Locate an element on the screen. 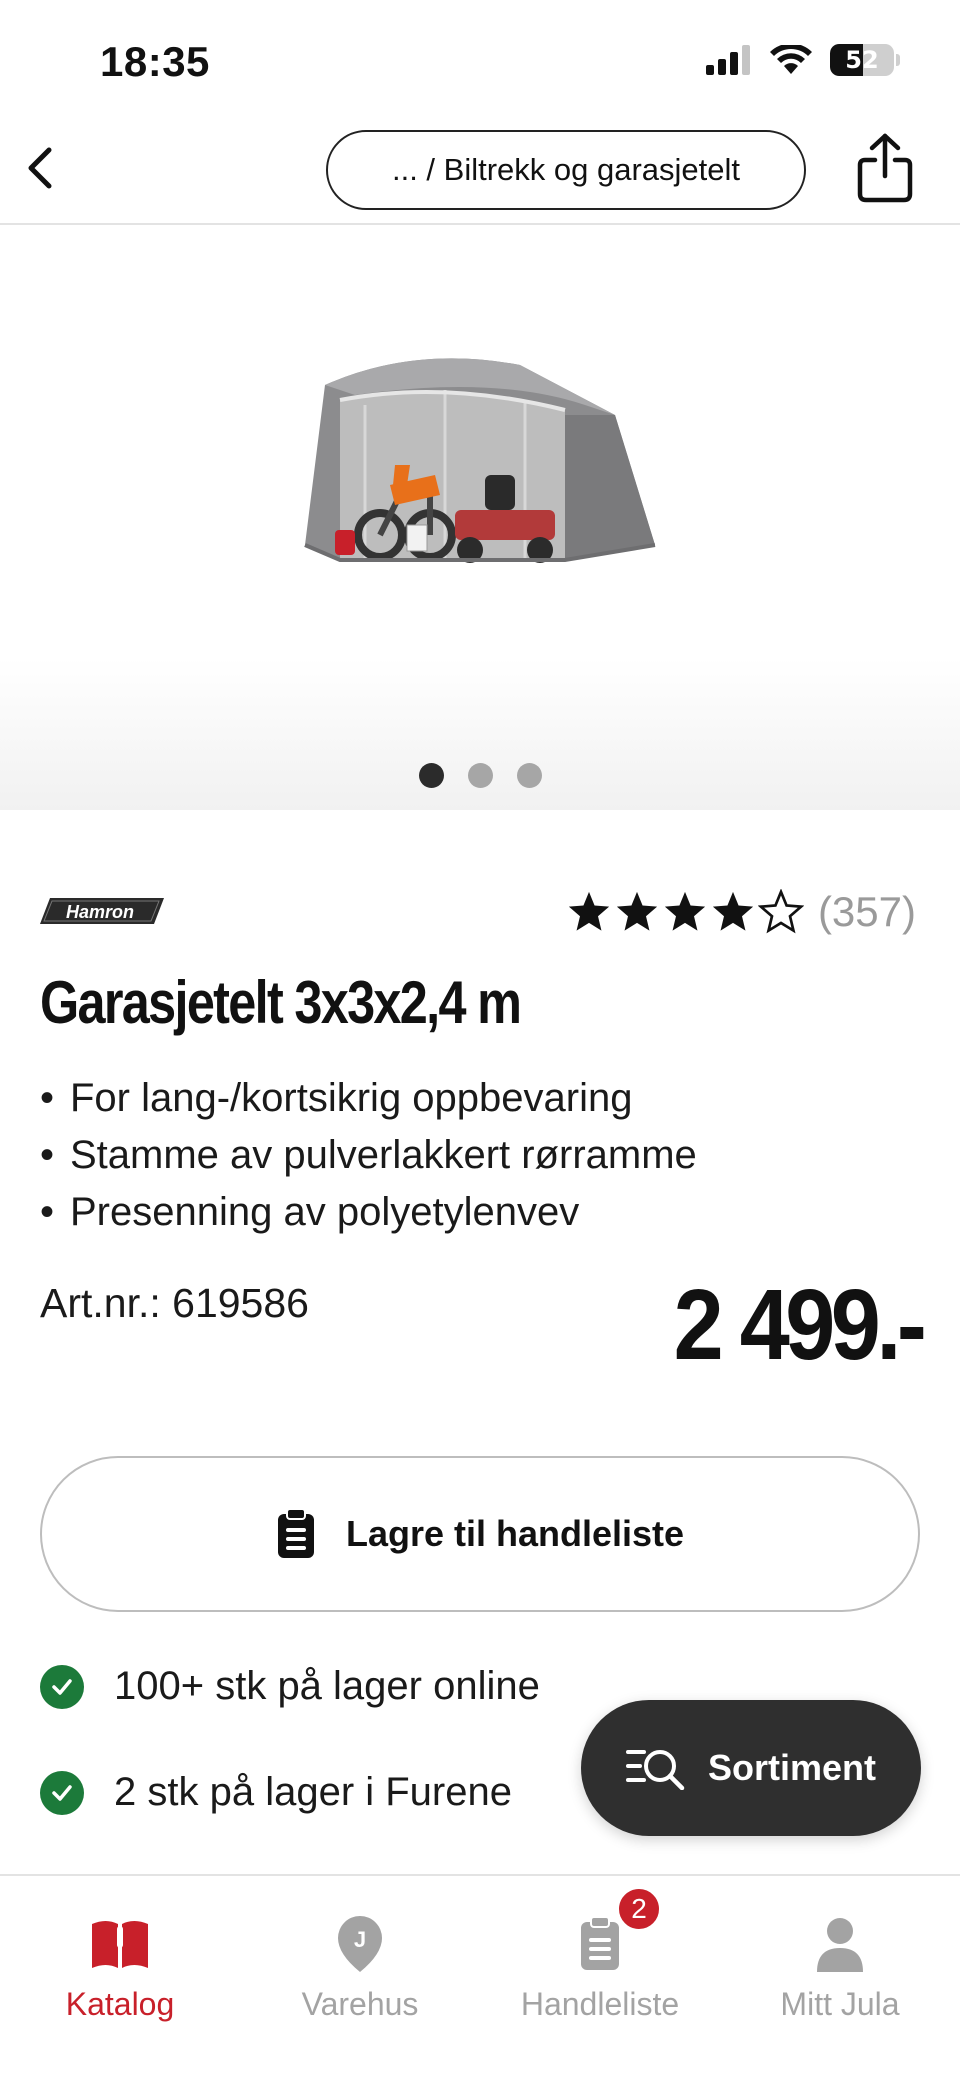  stock-store: 2 stk på lager i Furene is located at coordinates (276, 1792).